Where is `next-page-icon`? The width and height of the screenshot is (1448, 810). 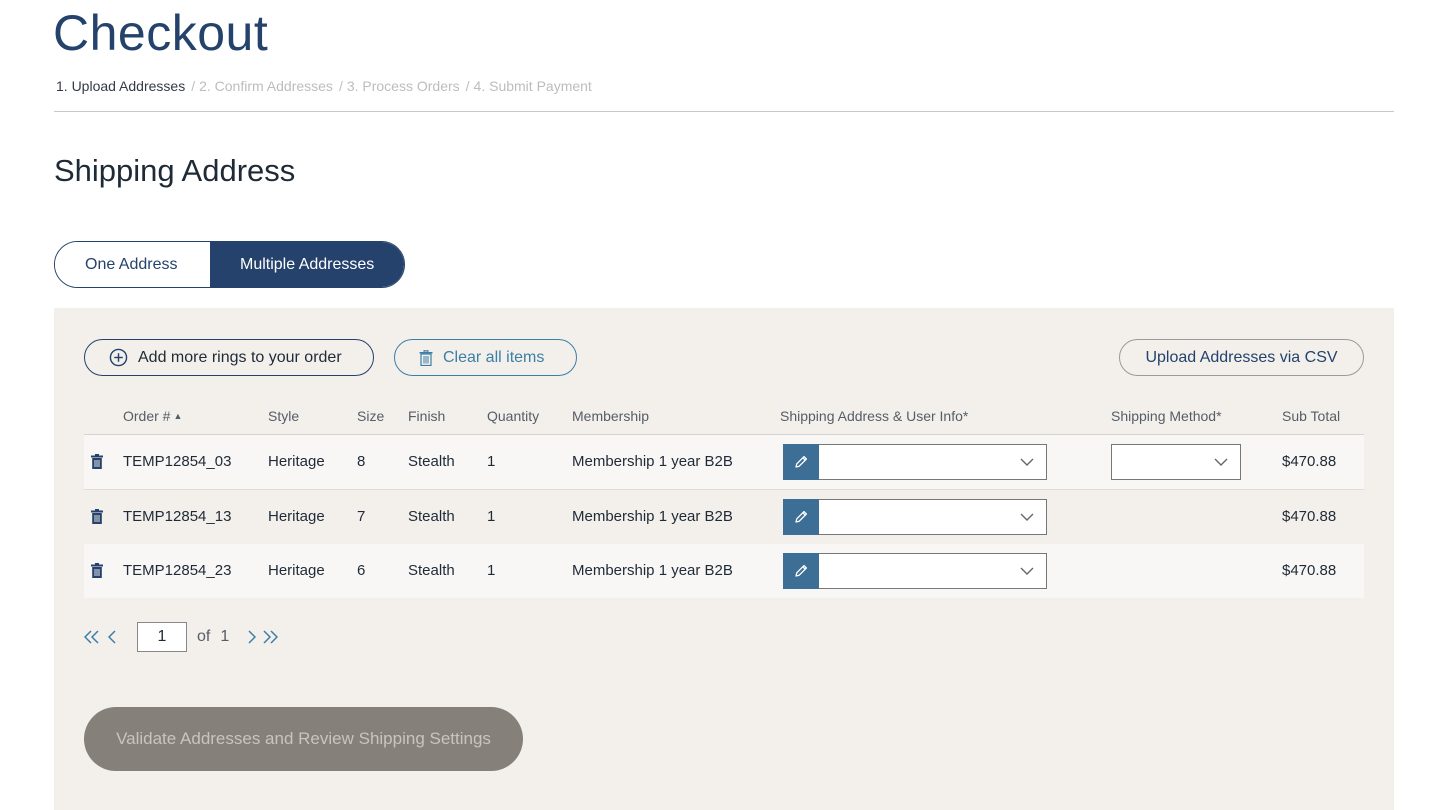 next-page-icon is located at coordinates (252, 637).